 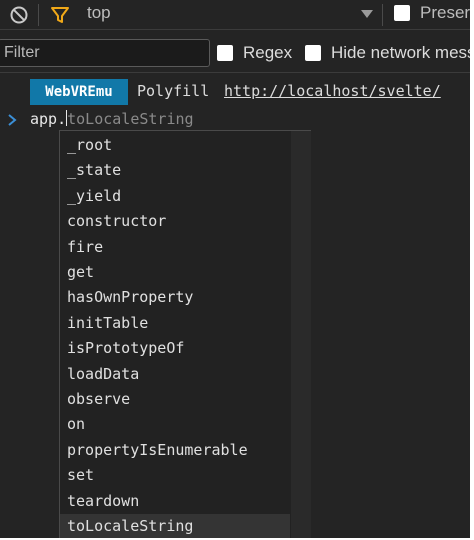 I want to click on console-prompt-input: app.toLocaleString, so click(x=112, y=119).